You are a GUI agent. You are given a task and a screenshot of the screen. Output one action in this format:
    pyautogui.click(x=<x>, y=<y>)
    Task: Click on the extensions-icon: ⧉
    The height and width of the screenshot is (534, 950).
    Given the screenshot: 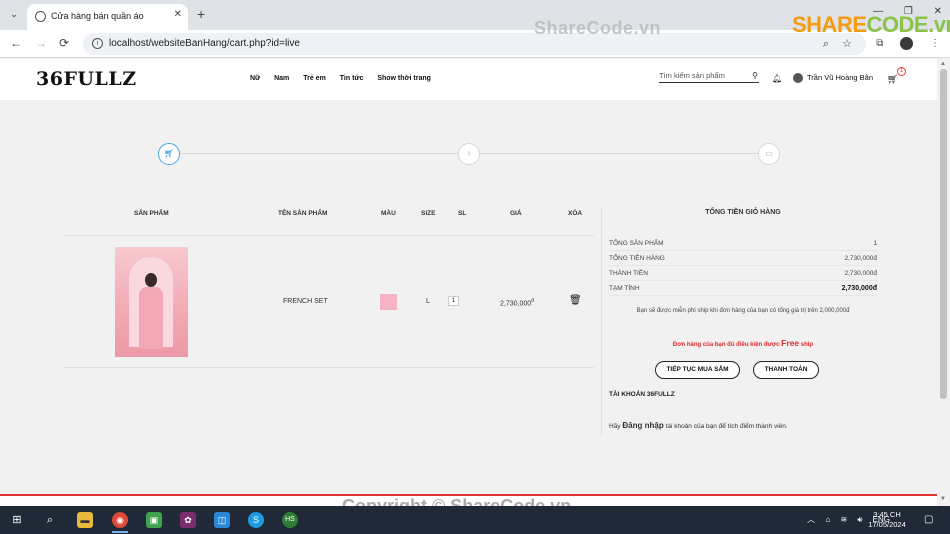 What is the action you would take?
    pyautogui.click(x=879, y=43)
    